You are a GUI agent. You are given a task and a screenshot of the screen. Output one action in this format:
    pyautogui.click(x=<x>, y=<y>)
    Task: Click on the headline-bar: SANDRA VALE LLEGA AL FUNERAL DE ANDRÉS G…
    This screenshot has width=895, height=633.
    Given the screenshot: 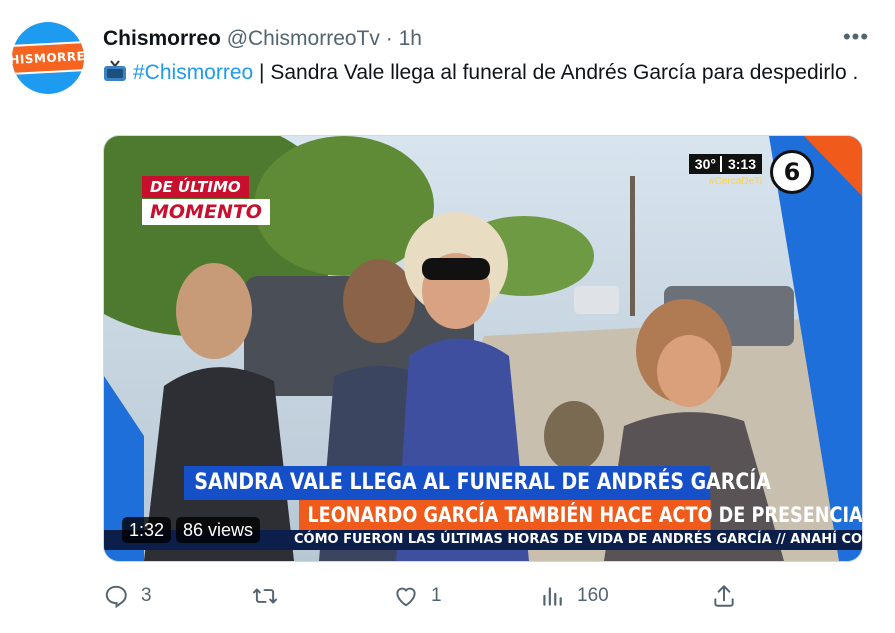 What is the action you would take?
    pyautogui.click(x=477, y=483)
    